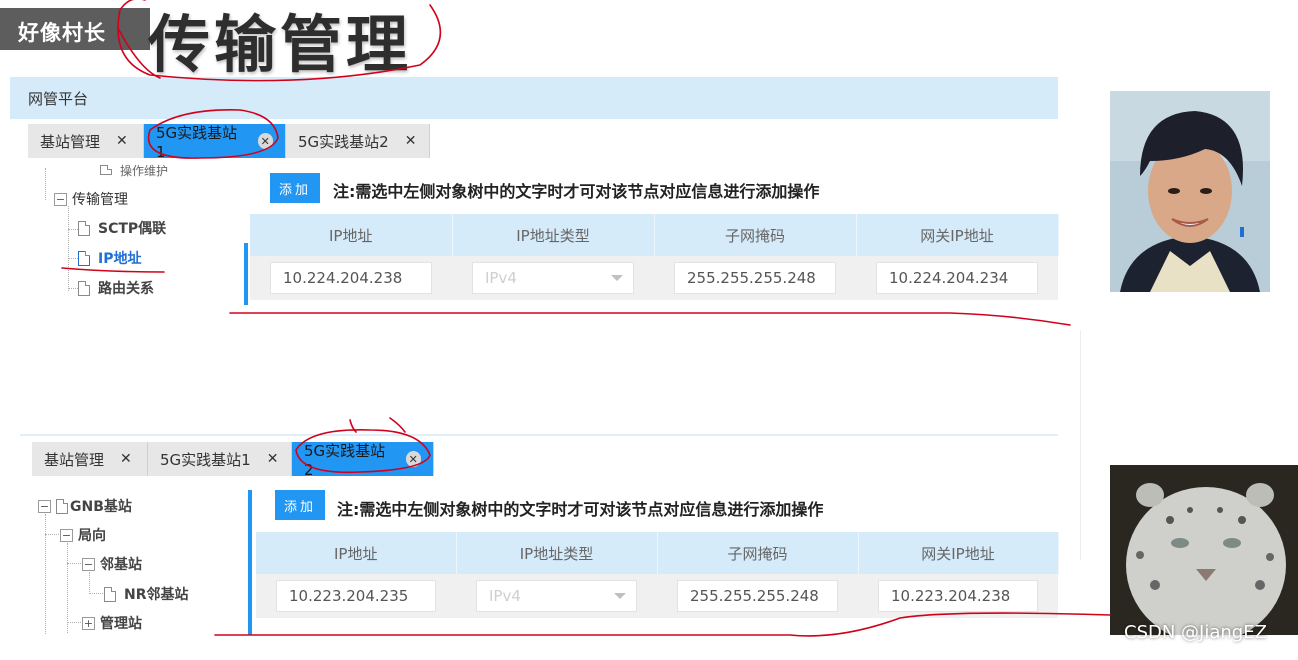  What do you see at coordinates (121, 624) in the screenshot?
I see `tree-node-label: 管理站` at bounding box center [121, 624].